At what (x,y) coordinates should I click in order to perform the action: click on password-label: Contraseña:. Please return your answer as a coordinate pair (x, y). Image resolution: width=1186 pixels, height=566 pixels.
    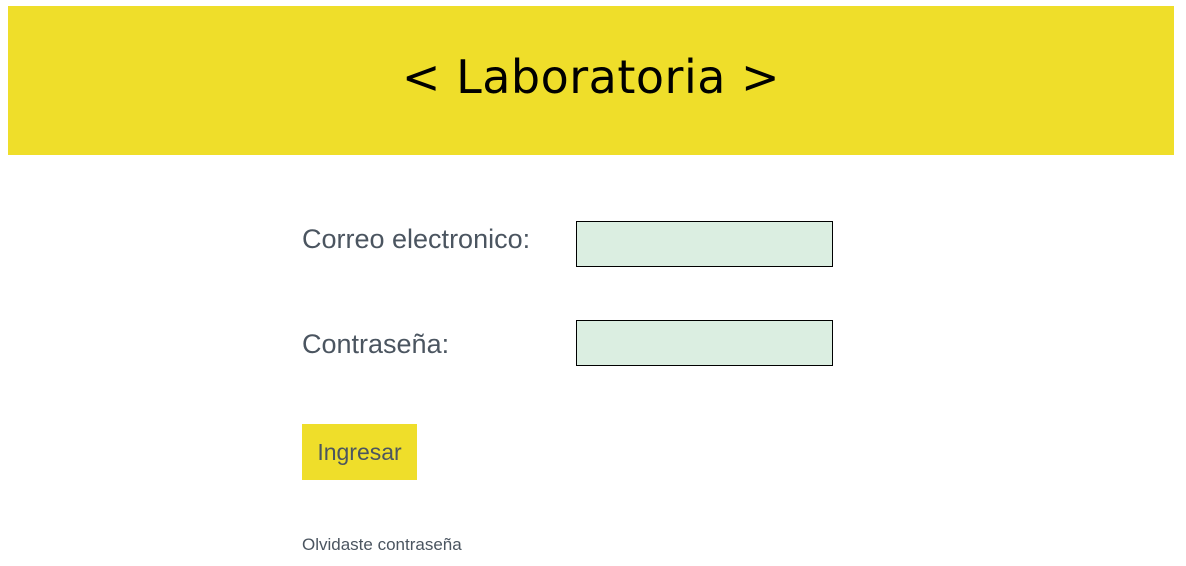
    Looking at the image, I should click on (376, 344).